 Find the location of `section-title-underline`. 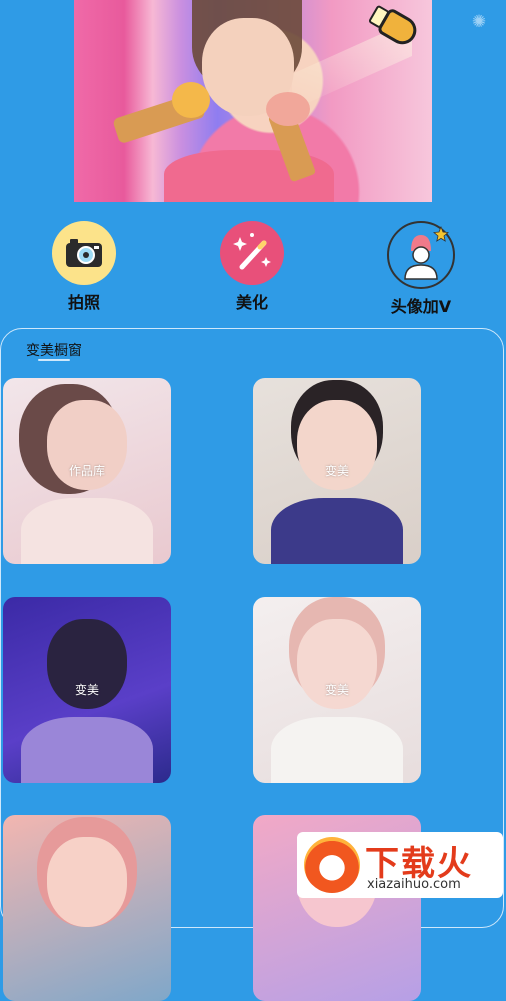

section-title-underline is located at coordinates (54, 360).